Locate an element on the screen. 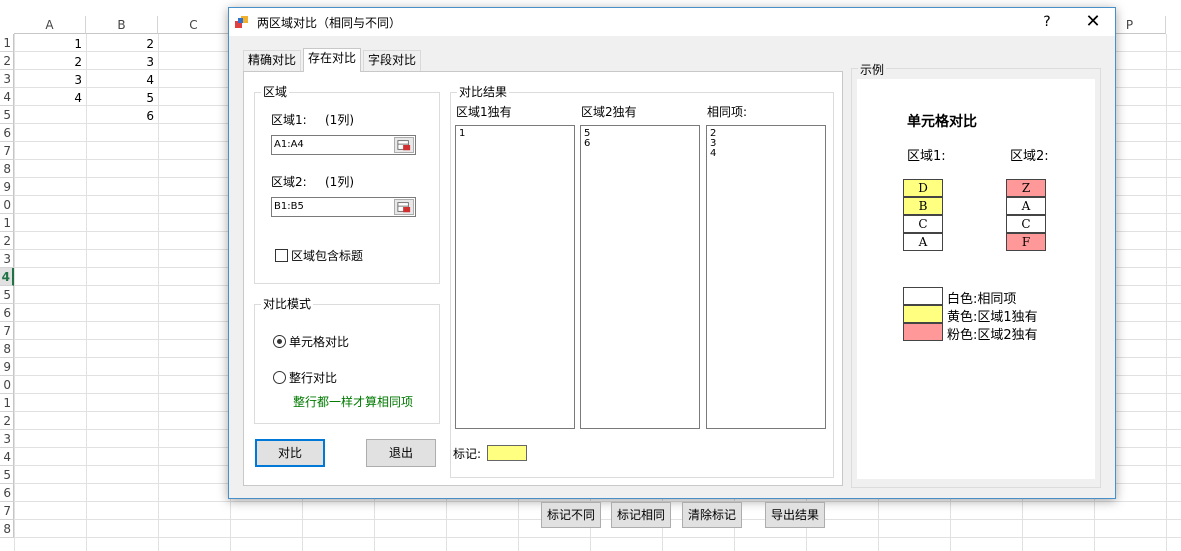 This screenshot has width=1181, height=551. cell-b: 6 is located at coordinates (121, 116).